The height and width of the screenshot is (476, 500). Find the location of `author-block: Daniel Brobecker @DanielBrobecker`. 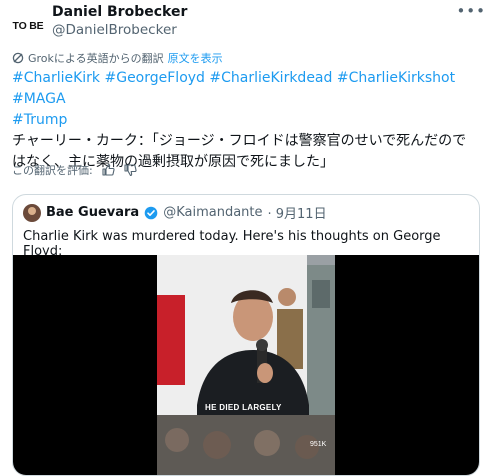

author-block: Daniel Brobecker @DanielBrobecker is located at coordinates (119, 21).